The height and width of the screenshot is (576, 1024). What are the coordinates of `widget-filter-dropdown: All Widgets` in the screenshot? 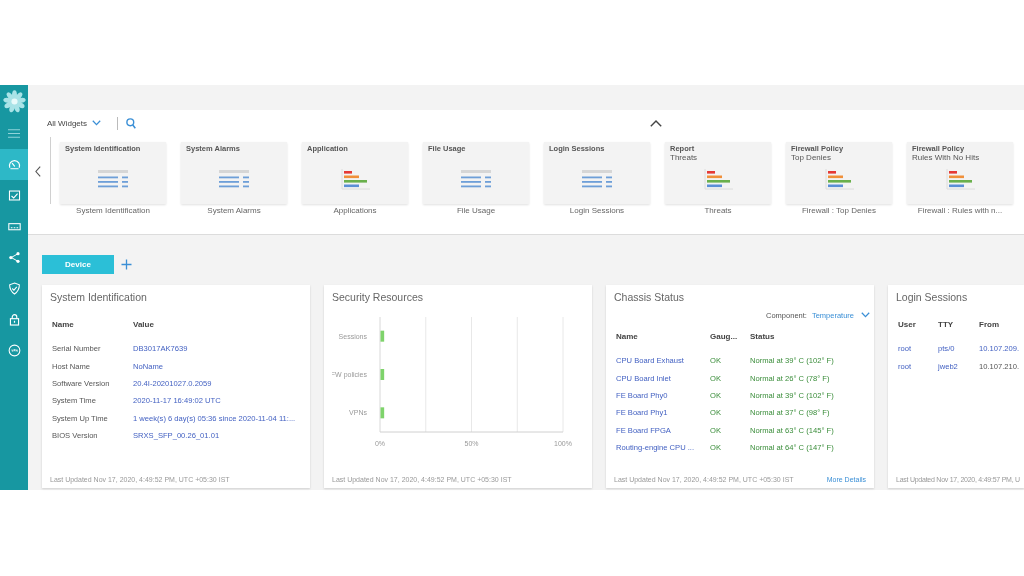 It's located at (74, 123).